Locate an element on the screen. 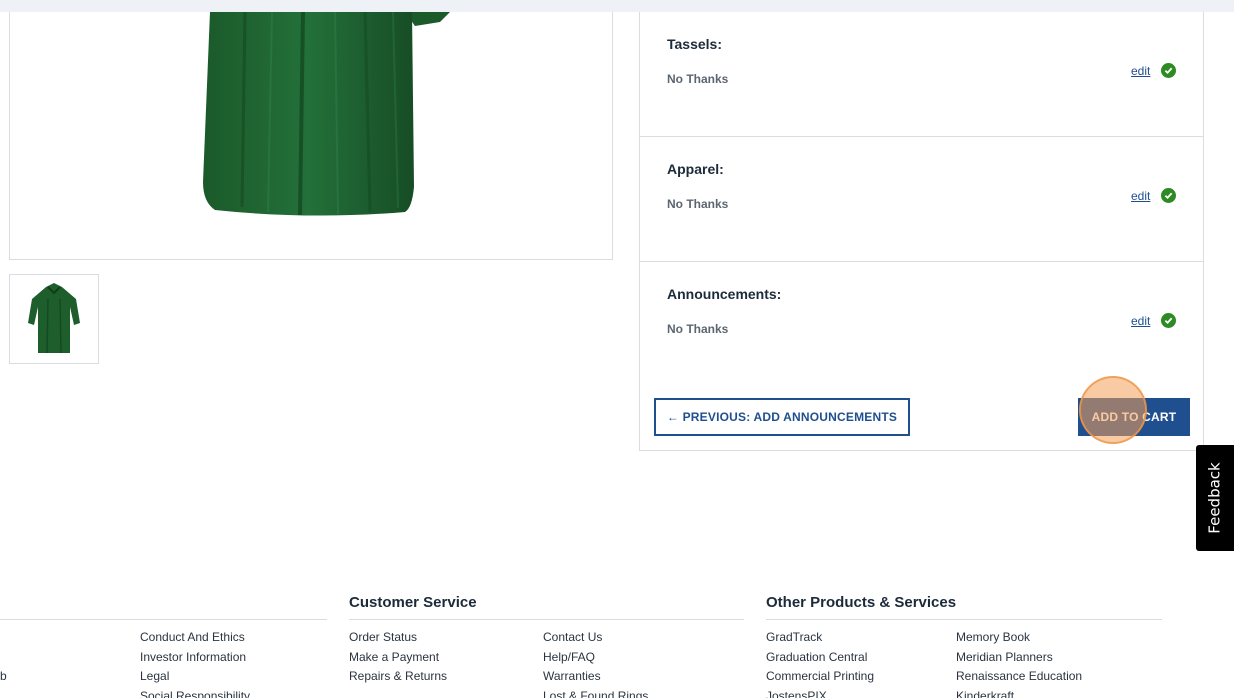  footer-link: Warranties is located at coordinates (595, 677).